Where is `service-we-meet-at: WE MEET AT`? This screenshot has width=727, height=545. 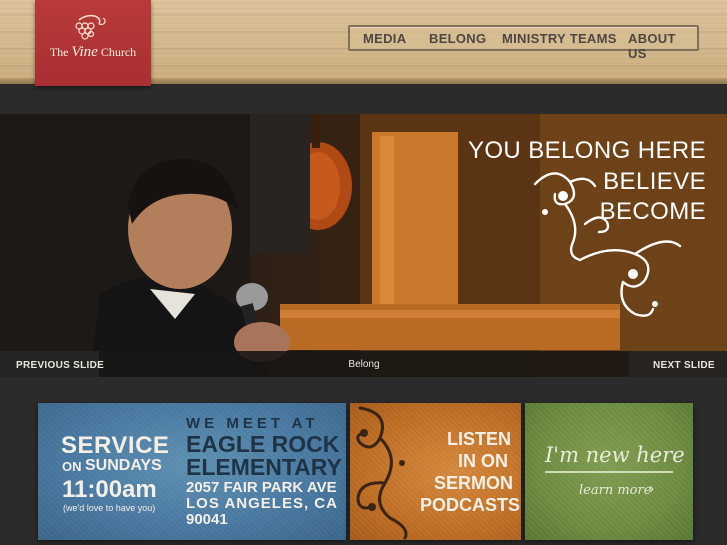 service-we-meet-at: WE MEET AT is located at coordinates (252, 423).